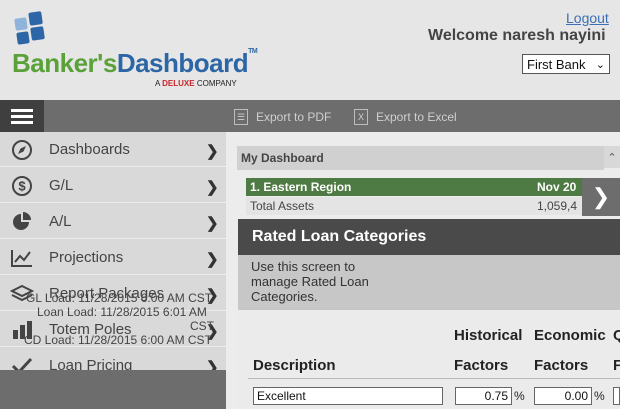  I want to click on gl-load-status: GL Load: 11/28/2015 6:00 AM CST, so click(119, 298).